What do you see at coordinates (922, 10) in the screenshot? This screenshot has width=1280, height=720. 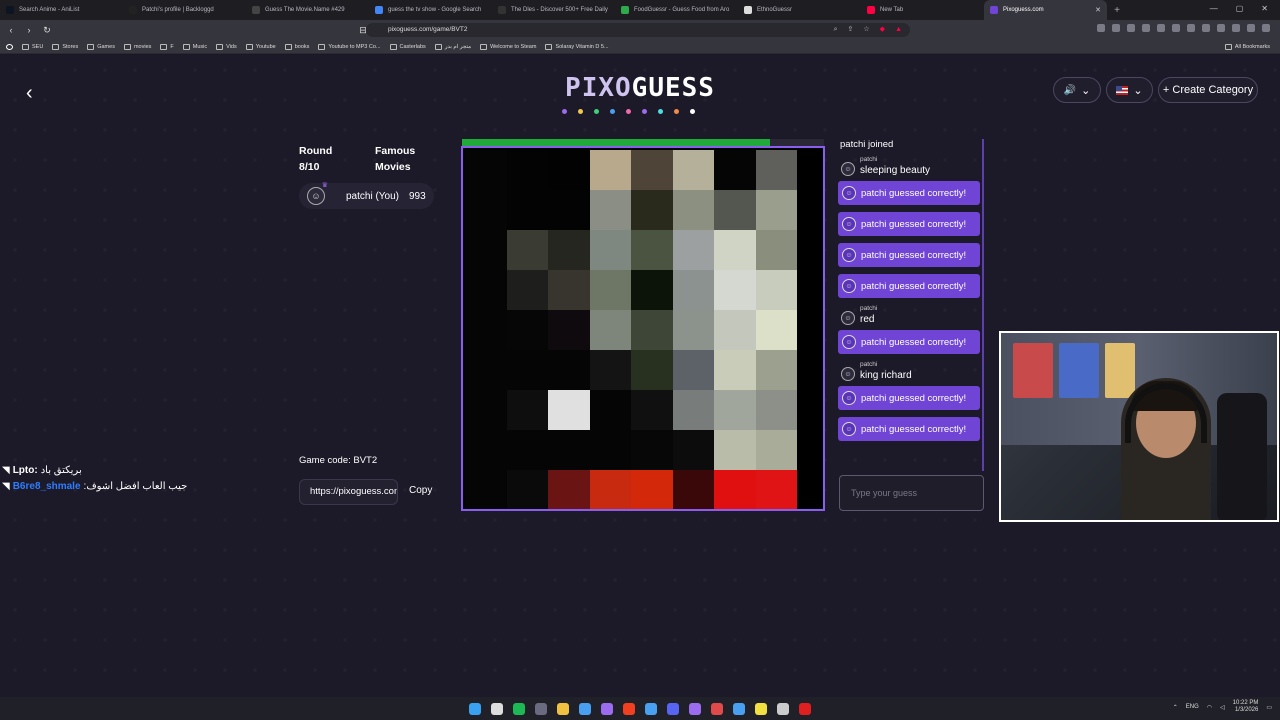 I see `browser-tab: New Tab` at bounding box center [922, 10].